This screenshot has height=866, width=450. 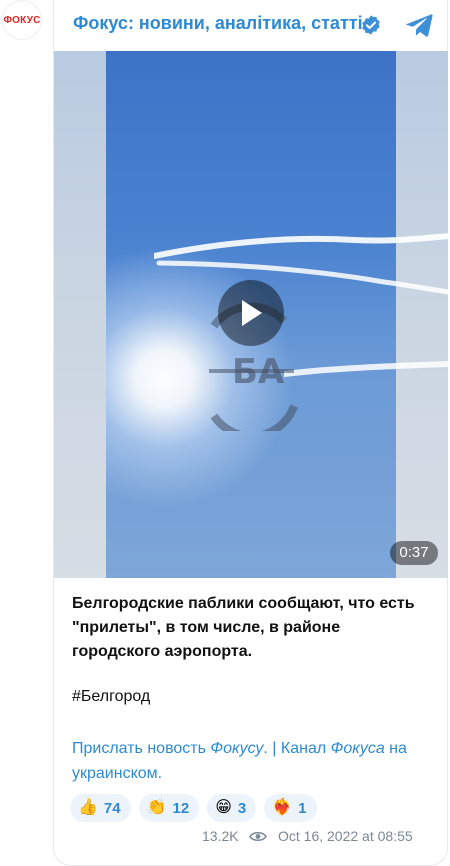 I want to click on submit-news-link: Прислать новость Фокусу, so click(x=167, y=748).